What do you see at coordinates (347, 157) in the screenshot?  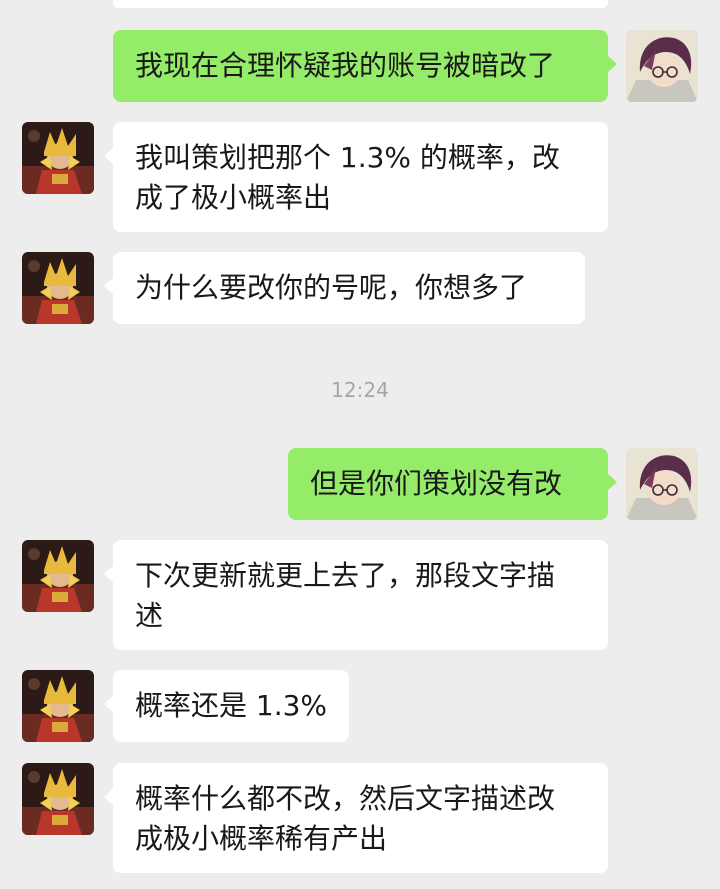 I see `message-text: 我叫策划把那个 1.3% 的概率，改` at bounding box center [347, 157].